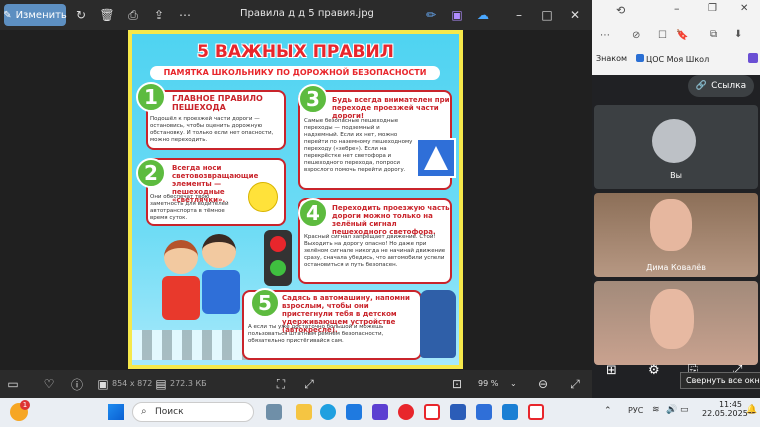 This screenshot has width=760, height=427. I want to click on taskbar: 1 ⌕ Поиск ⌃ РУС ≋ 🔊 ▭ 11:45 22.05.2025 🔔, so click(380, 412).